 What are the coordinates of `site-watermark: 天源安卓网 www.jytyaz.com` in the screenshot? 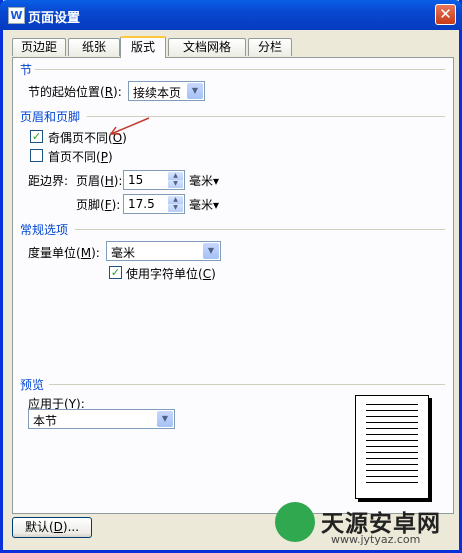 It's located at (363, 525).